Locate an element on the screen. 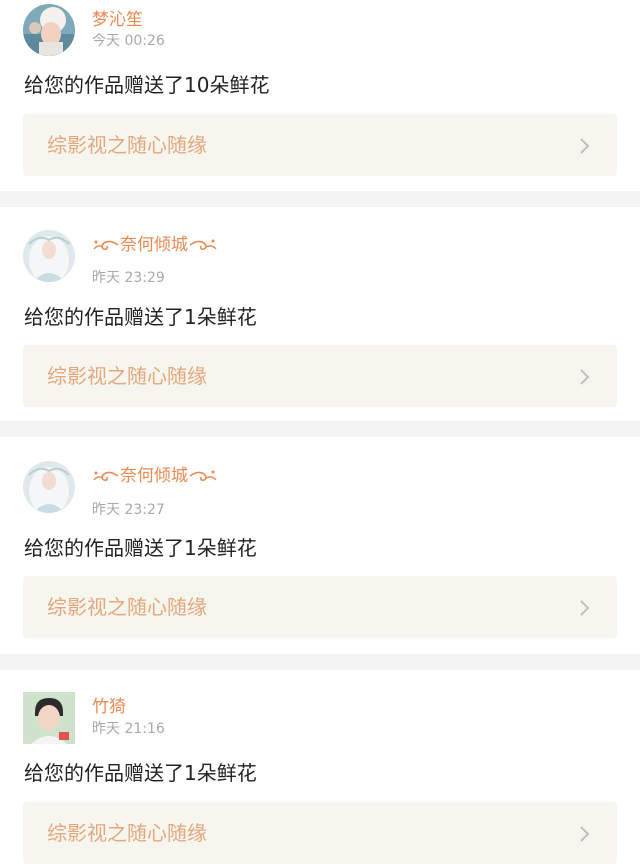  username: 竹猗 is located at coordinates (109, 707).